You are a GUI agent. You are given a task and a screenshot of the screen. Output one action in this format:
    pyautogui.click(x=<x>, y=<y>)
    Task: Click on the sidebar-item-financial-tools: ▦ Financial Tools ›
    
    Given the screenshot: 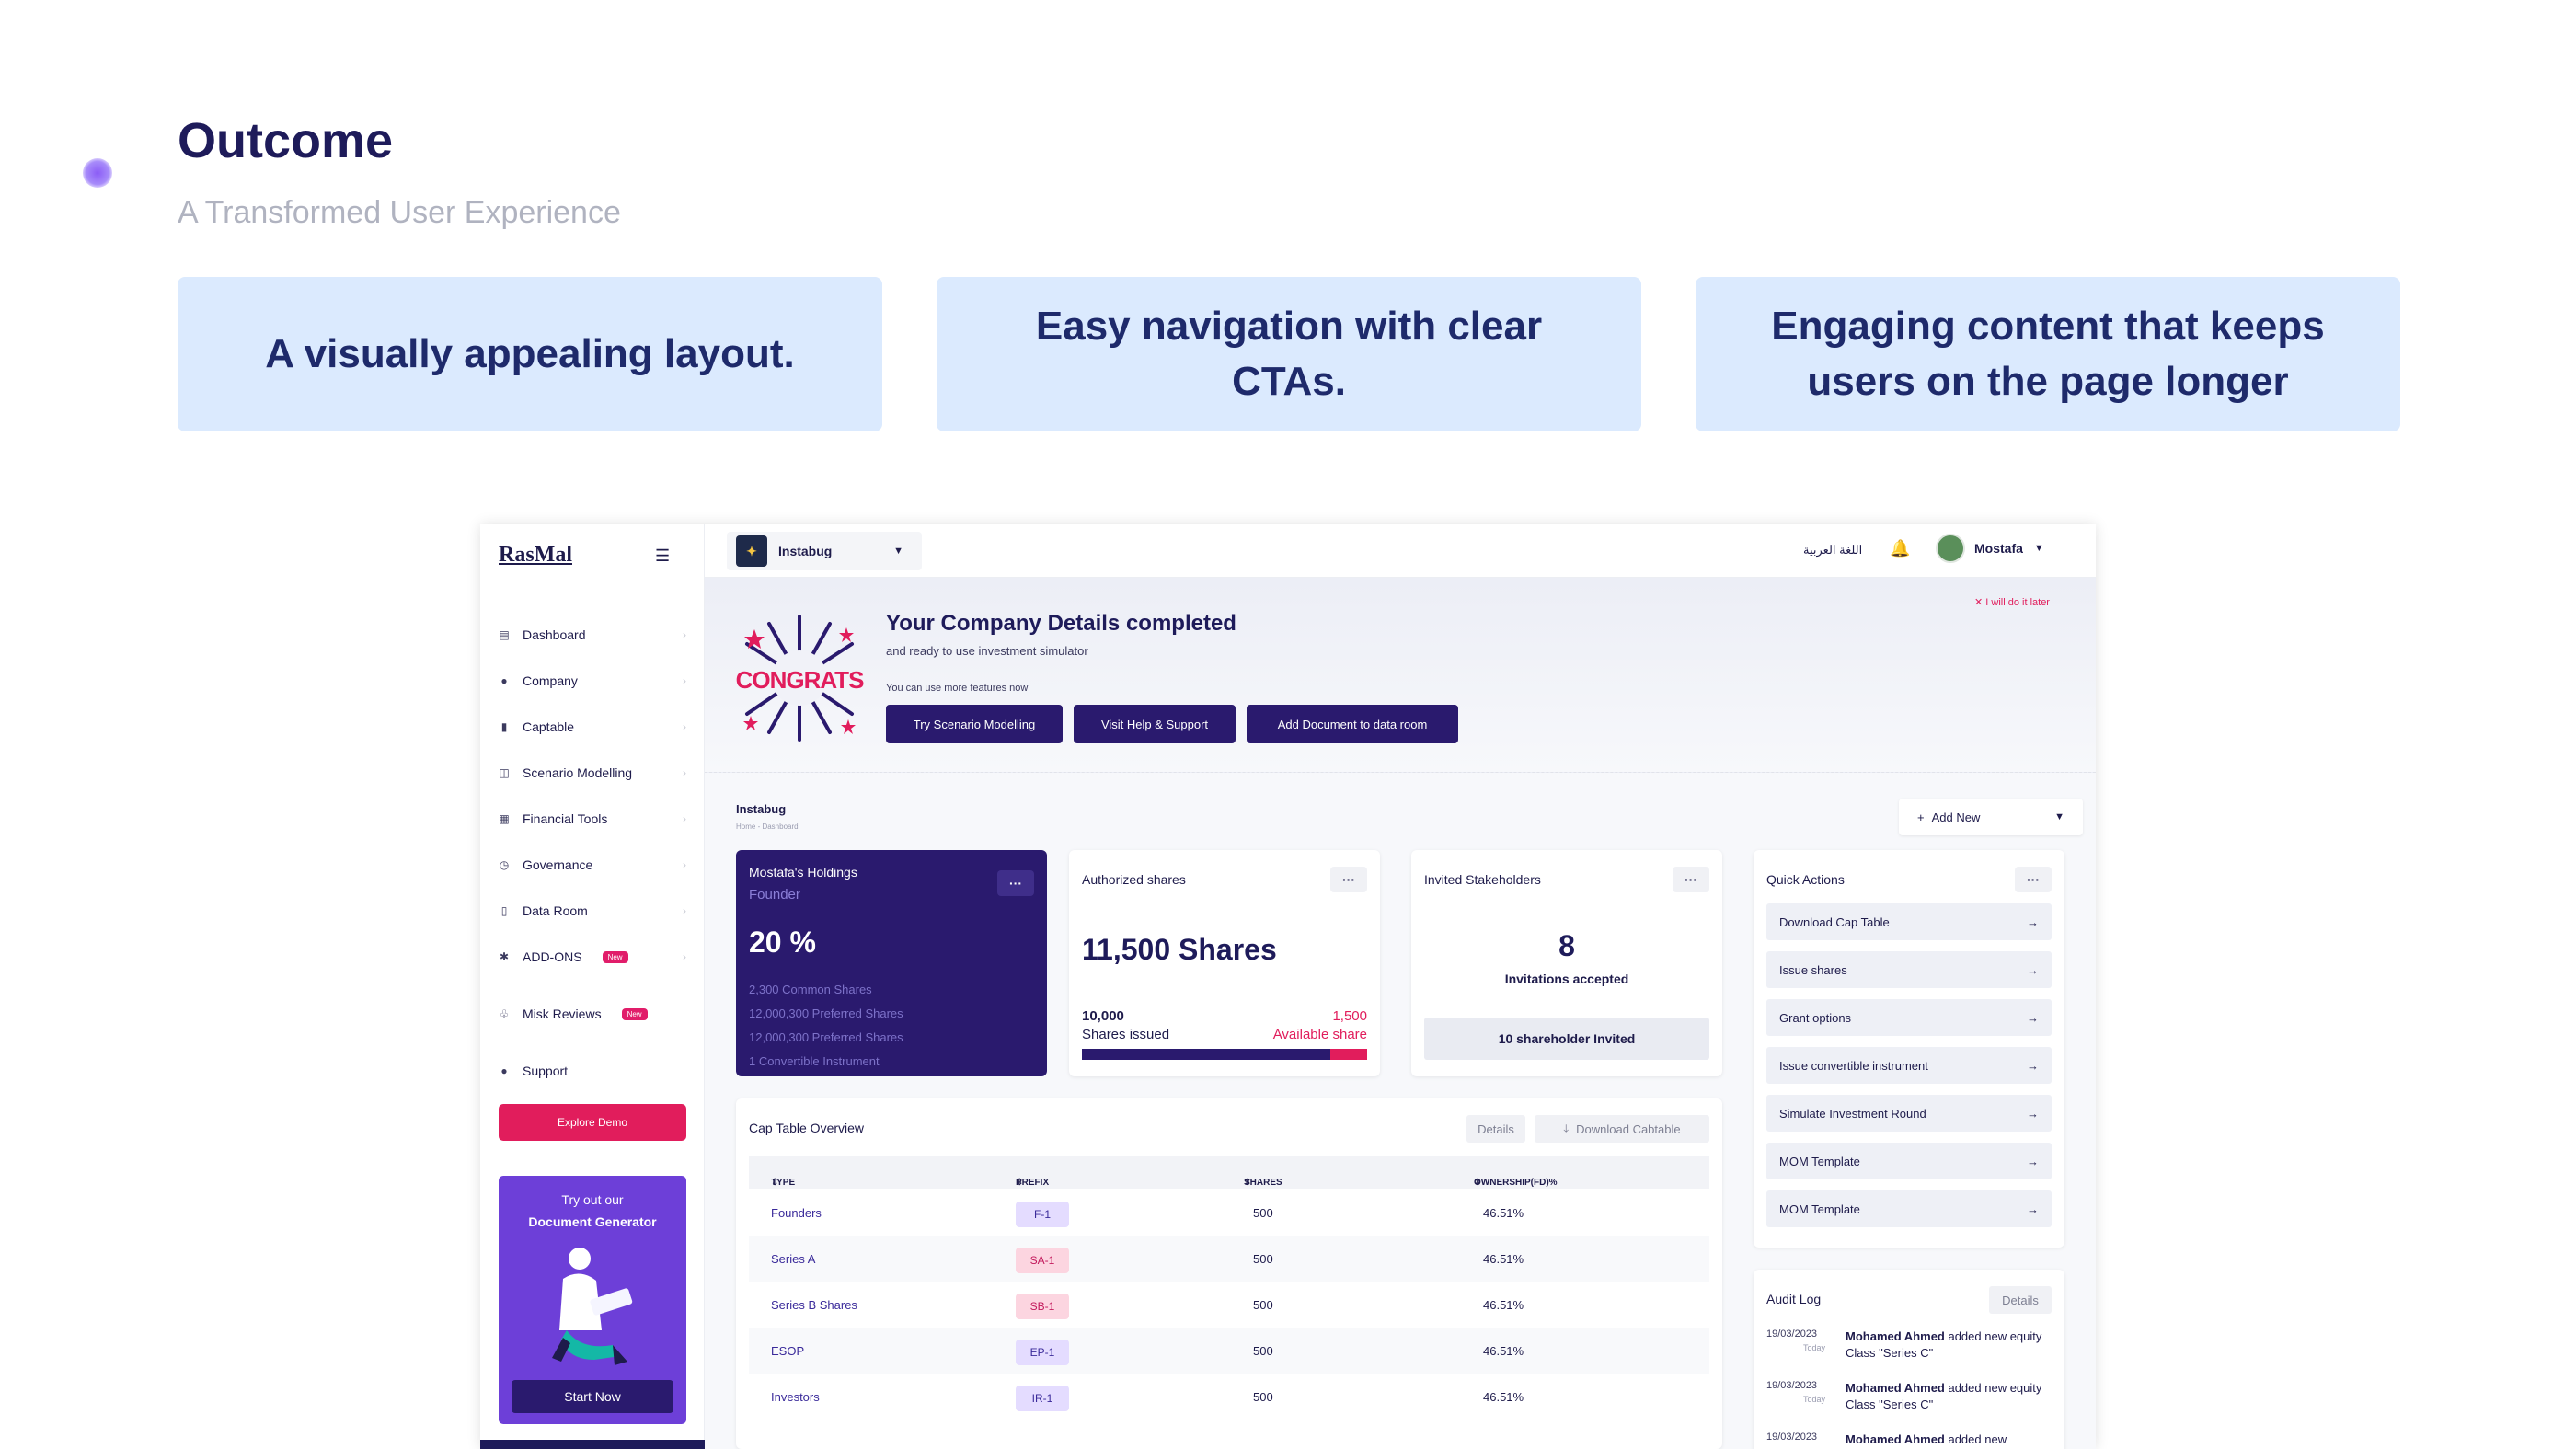 What is the action you would take?
    pyautogui.click(x=597, y=819)
    